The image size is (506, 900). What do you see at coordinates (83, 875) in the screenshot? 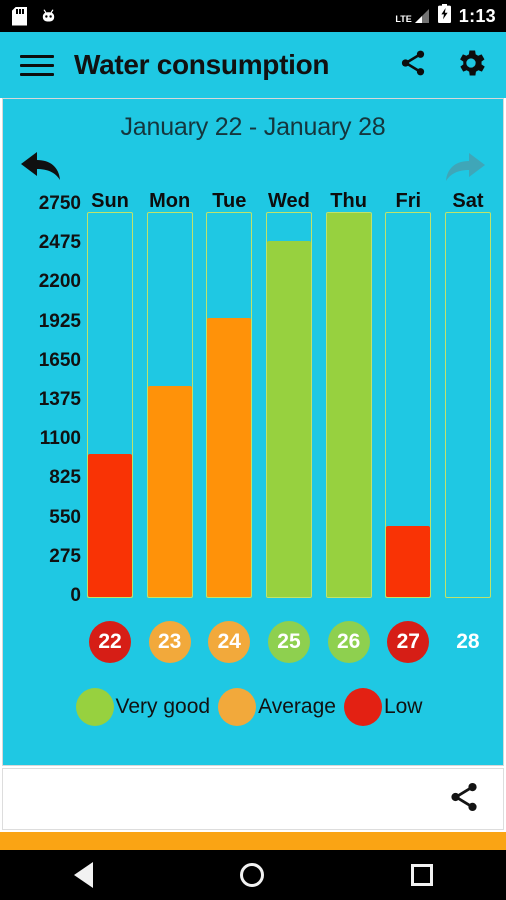
I see `back-button` at bounding box center [83, 875].